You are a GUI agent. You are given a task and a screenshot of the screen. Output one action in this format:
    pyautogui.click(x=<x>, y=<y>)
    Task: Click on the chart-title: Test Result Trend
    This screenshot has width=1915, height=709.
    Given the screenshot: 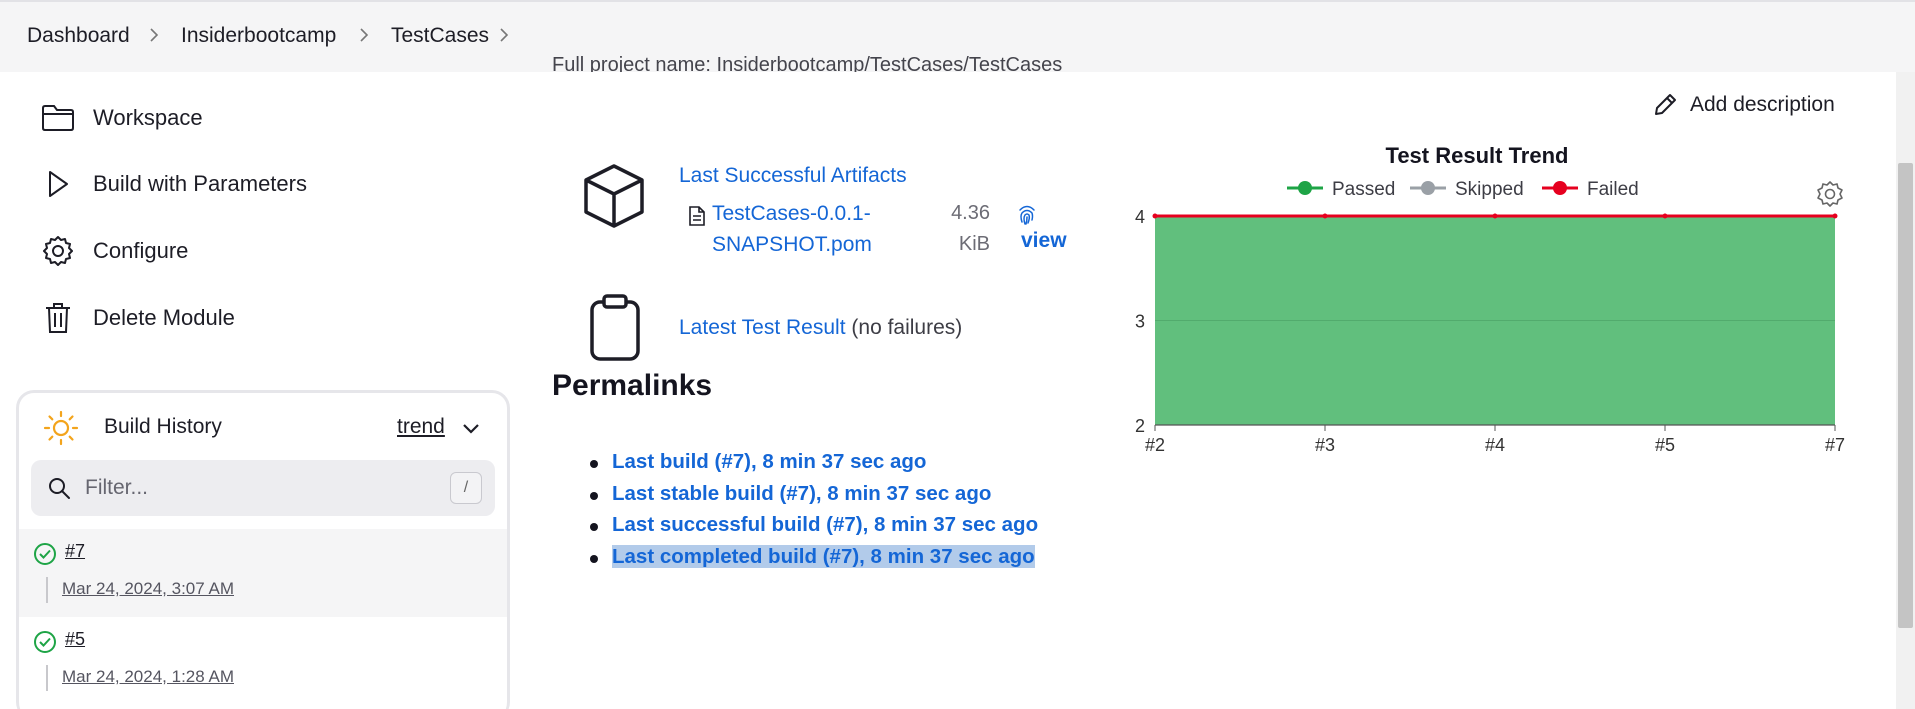 What is the action you would take?
    pyautogui.click(x=1477, y=155)
    